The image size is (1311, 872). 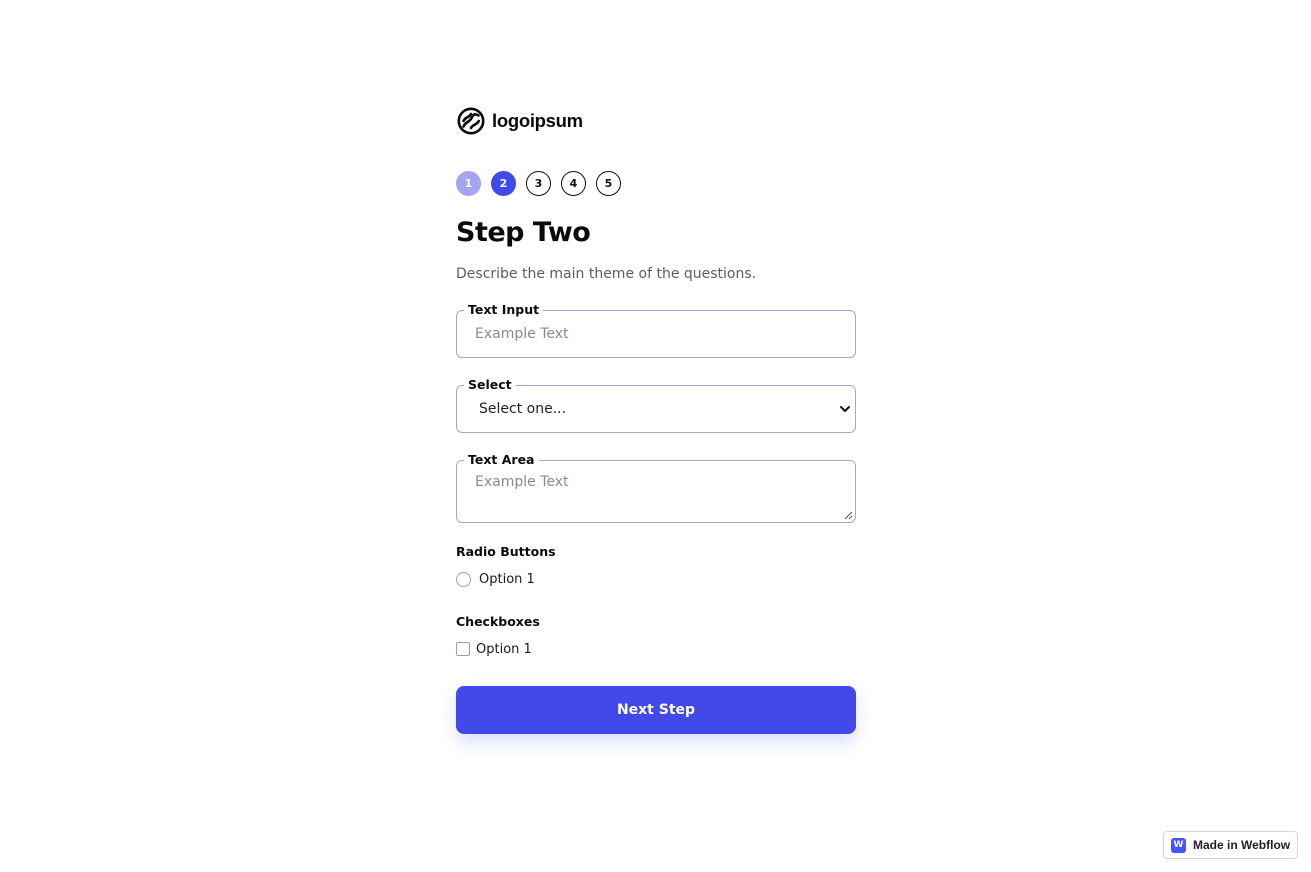 What do you see at coordinates (848, 515) in the screenshot?
I see `resize-handle-icon` at bounding box center [848, 515].